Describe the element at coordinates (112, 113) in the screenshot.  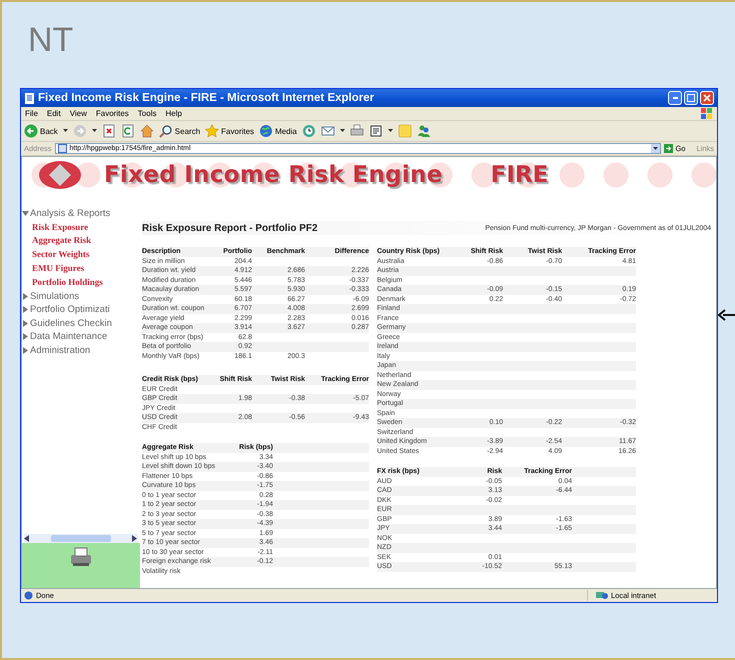
I see `menu-item: Favorites` at that location.